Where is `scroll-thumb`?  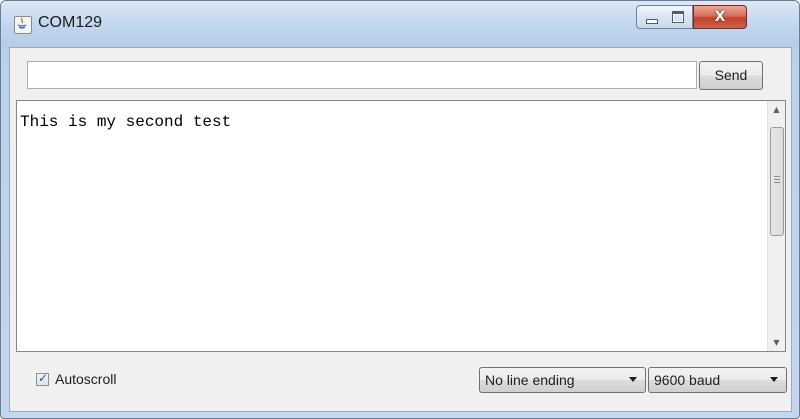 scroll-thumb is located at coordinates (777, 181).